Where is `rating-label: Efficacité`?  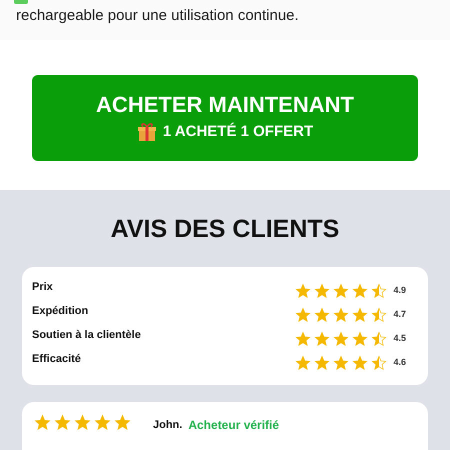 rating-label: Efficacité is located at coordinates (56, 359).